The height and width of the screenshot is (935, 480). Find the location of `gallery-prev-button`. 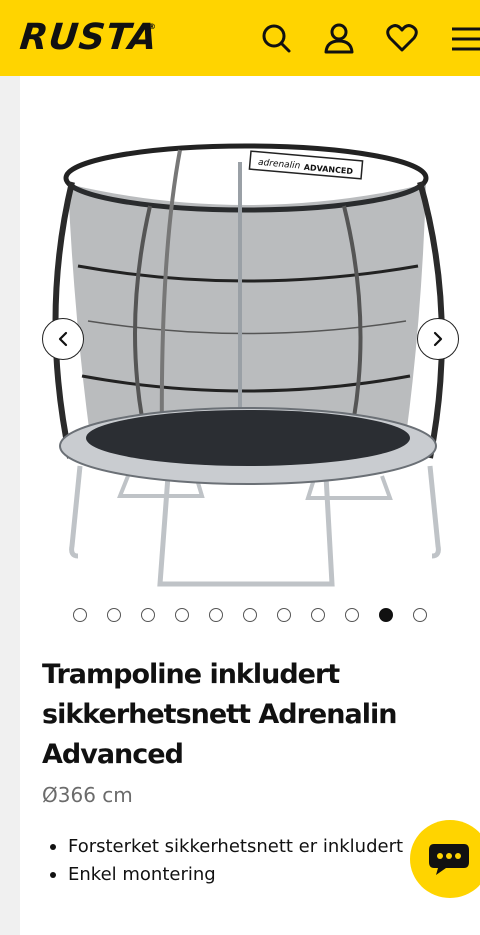

gallery-prev-button is located at coordinates (63, 339).